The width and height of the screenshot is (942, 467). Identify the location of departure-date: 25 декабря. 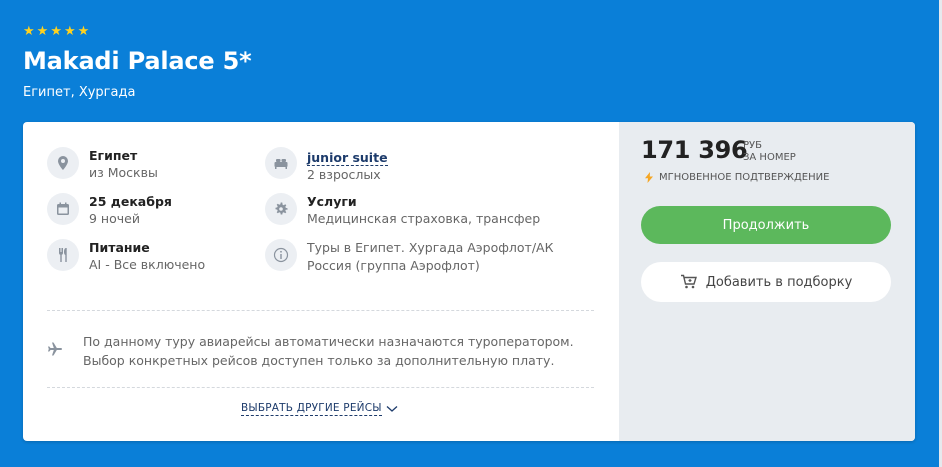
(130, 201).